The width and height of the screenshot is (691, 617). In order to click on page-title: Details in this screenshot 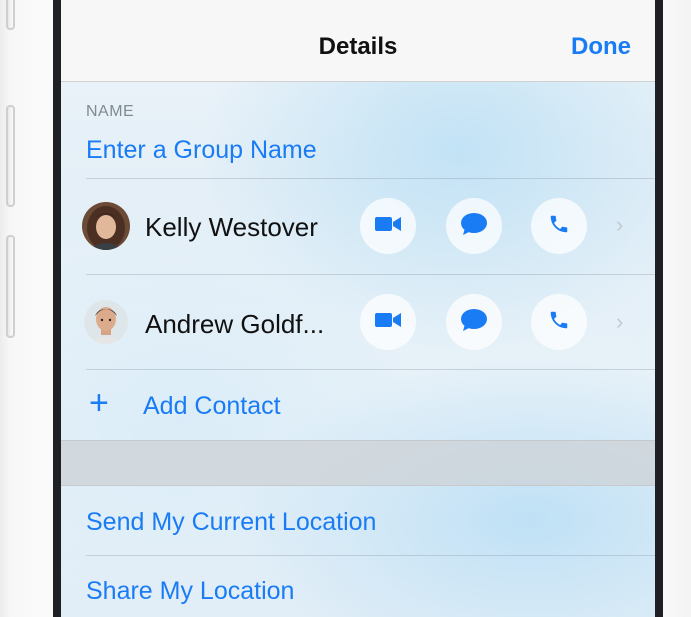, I will do `click(358, 46)`.